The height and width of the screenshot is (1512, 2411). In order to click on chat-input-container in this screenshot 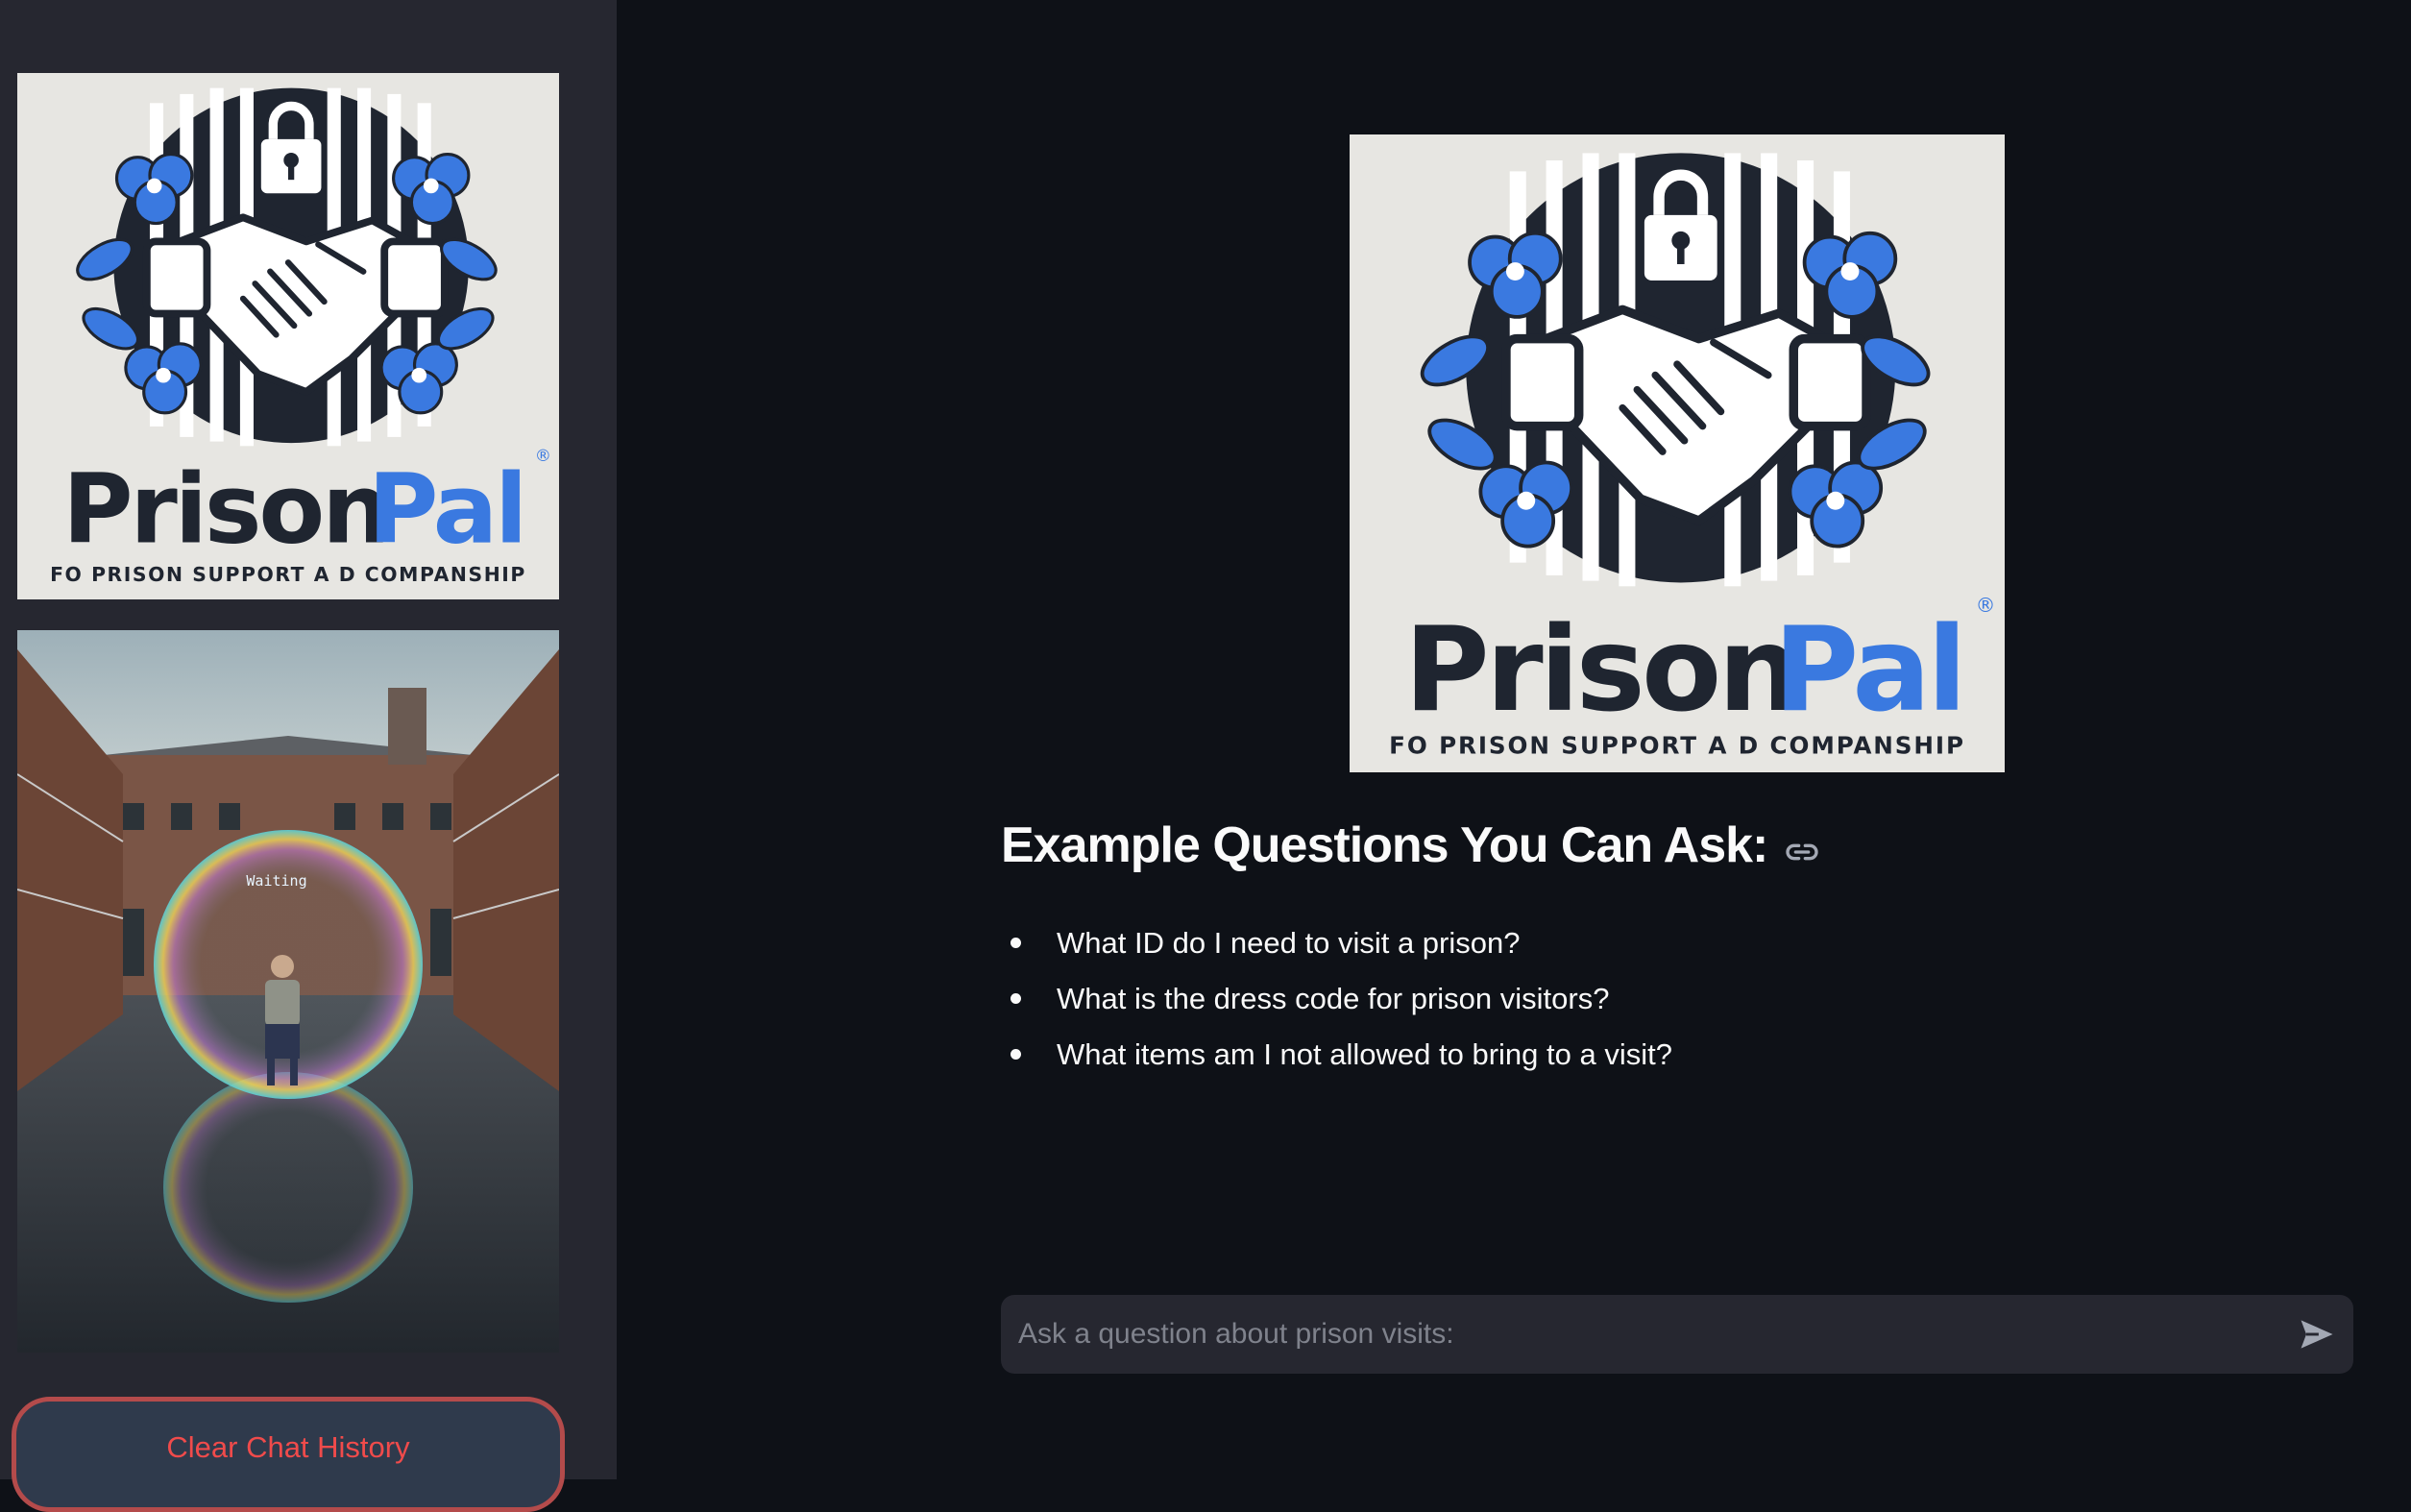, I will do `click(1677, 1334)`.